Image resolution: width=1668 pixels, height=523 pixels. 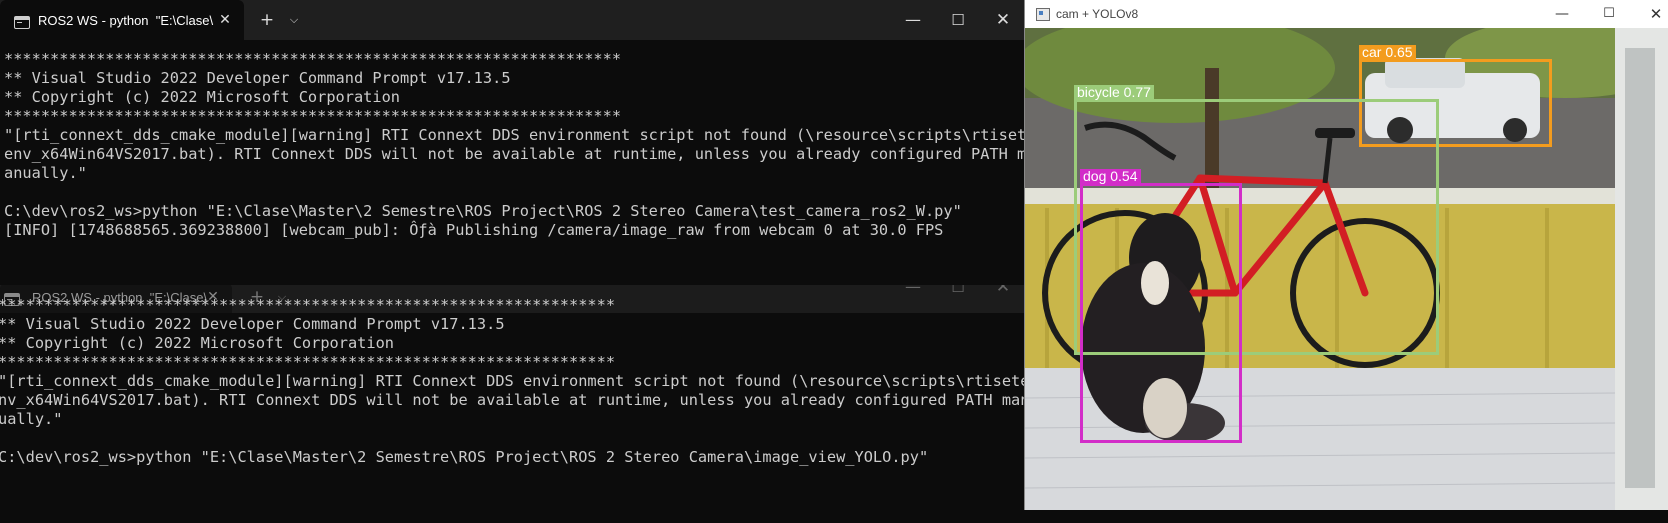 What do you see at coordinates (1387, 52) in the screenshot?
I see `detection-label-car: car 0.65` at bounding box center [1387, 52].